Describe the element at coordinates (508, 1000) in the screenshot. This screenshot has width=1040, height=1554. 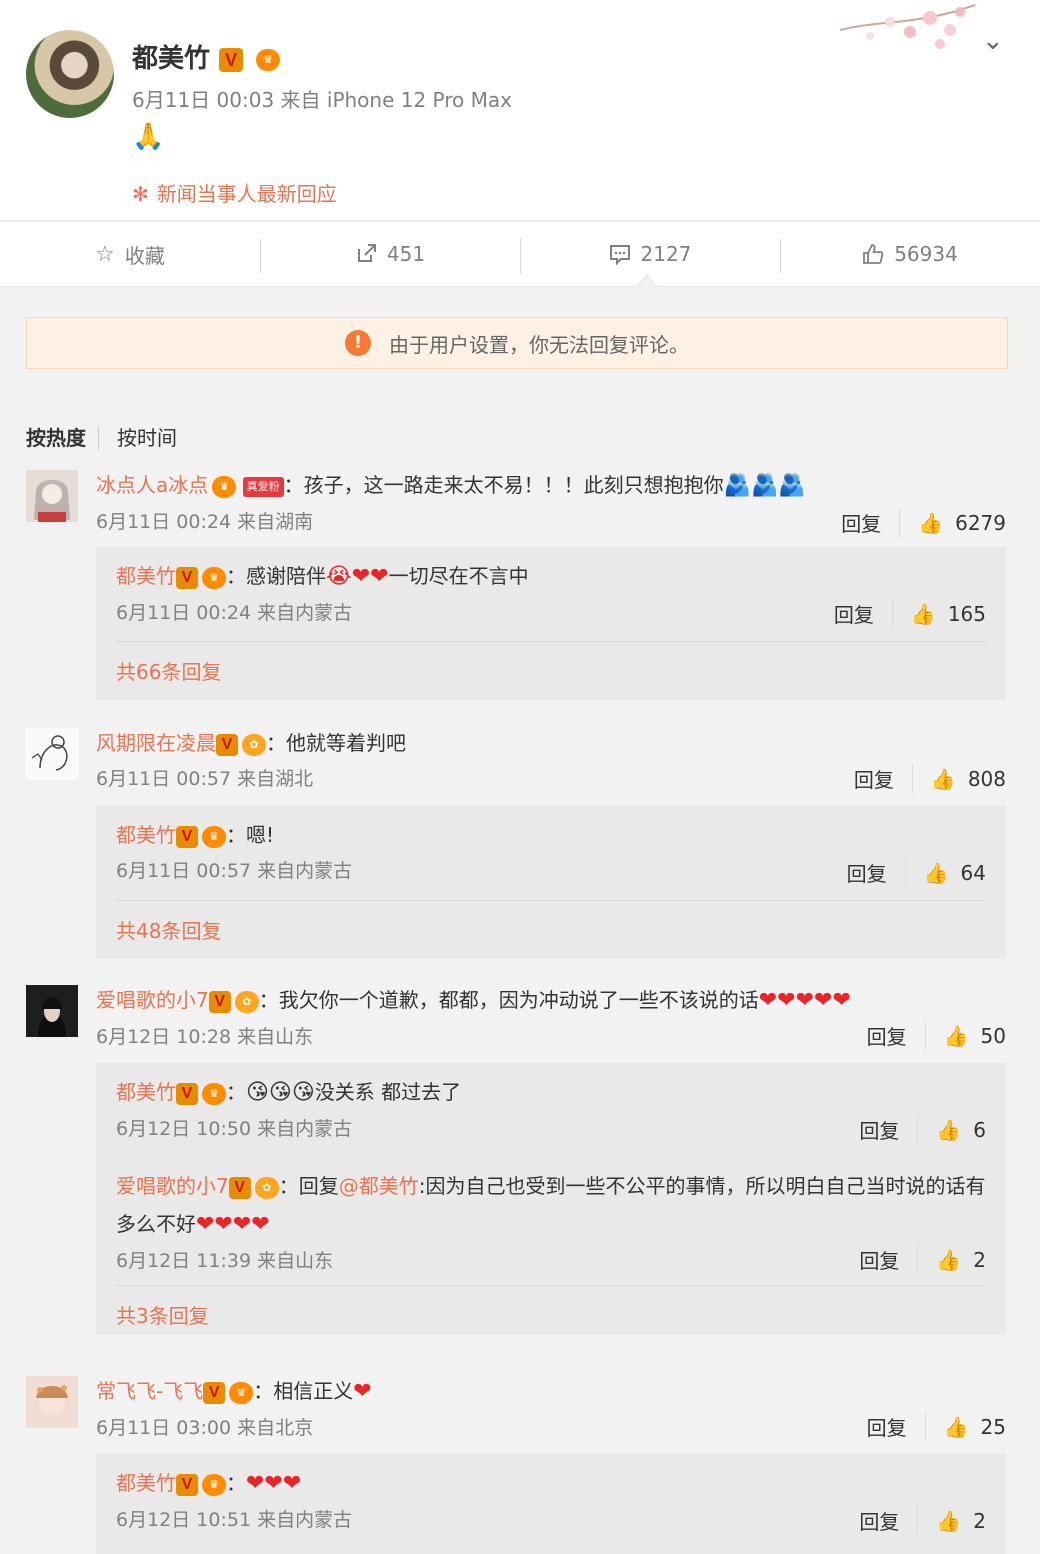
I see `comment-content: ：我欠你一个道歉，都都，因为冲动说了一些不该说的话` at that location.